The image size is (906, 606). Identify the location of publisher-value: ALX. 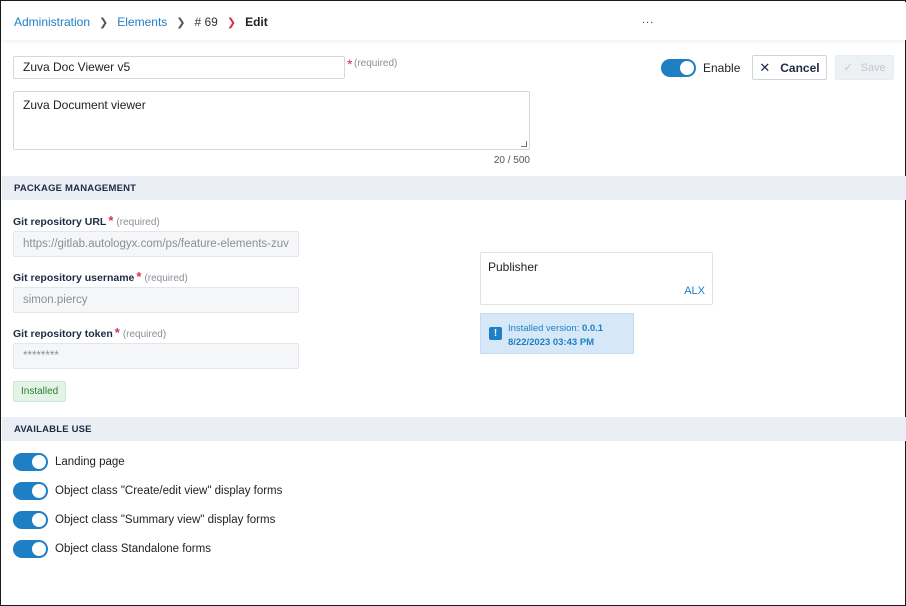
(694, 291).